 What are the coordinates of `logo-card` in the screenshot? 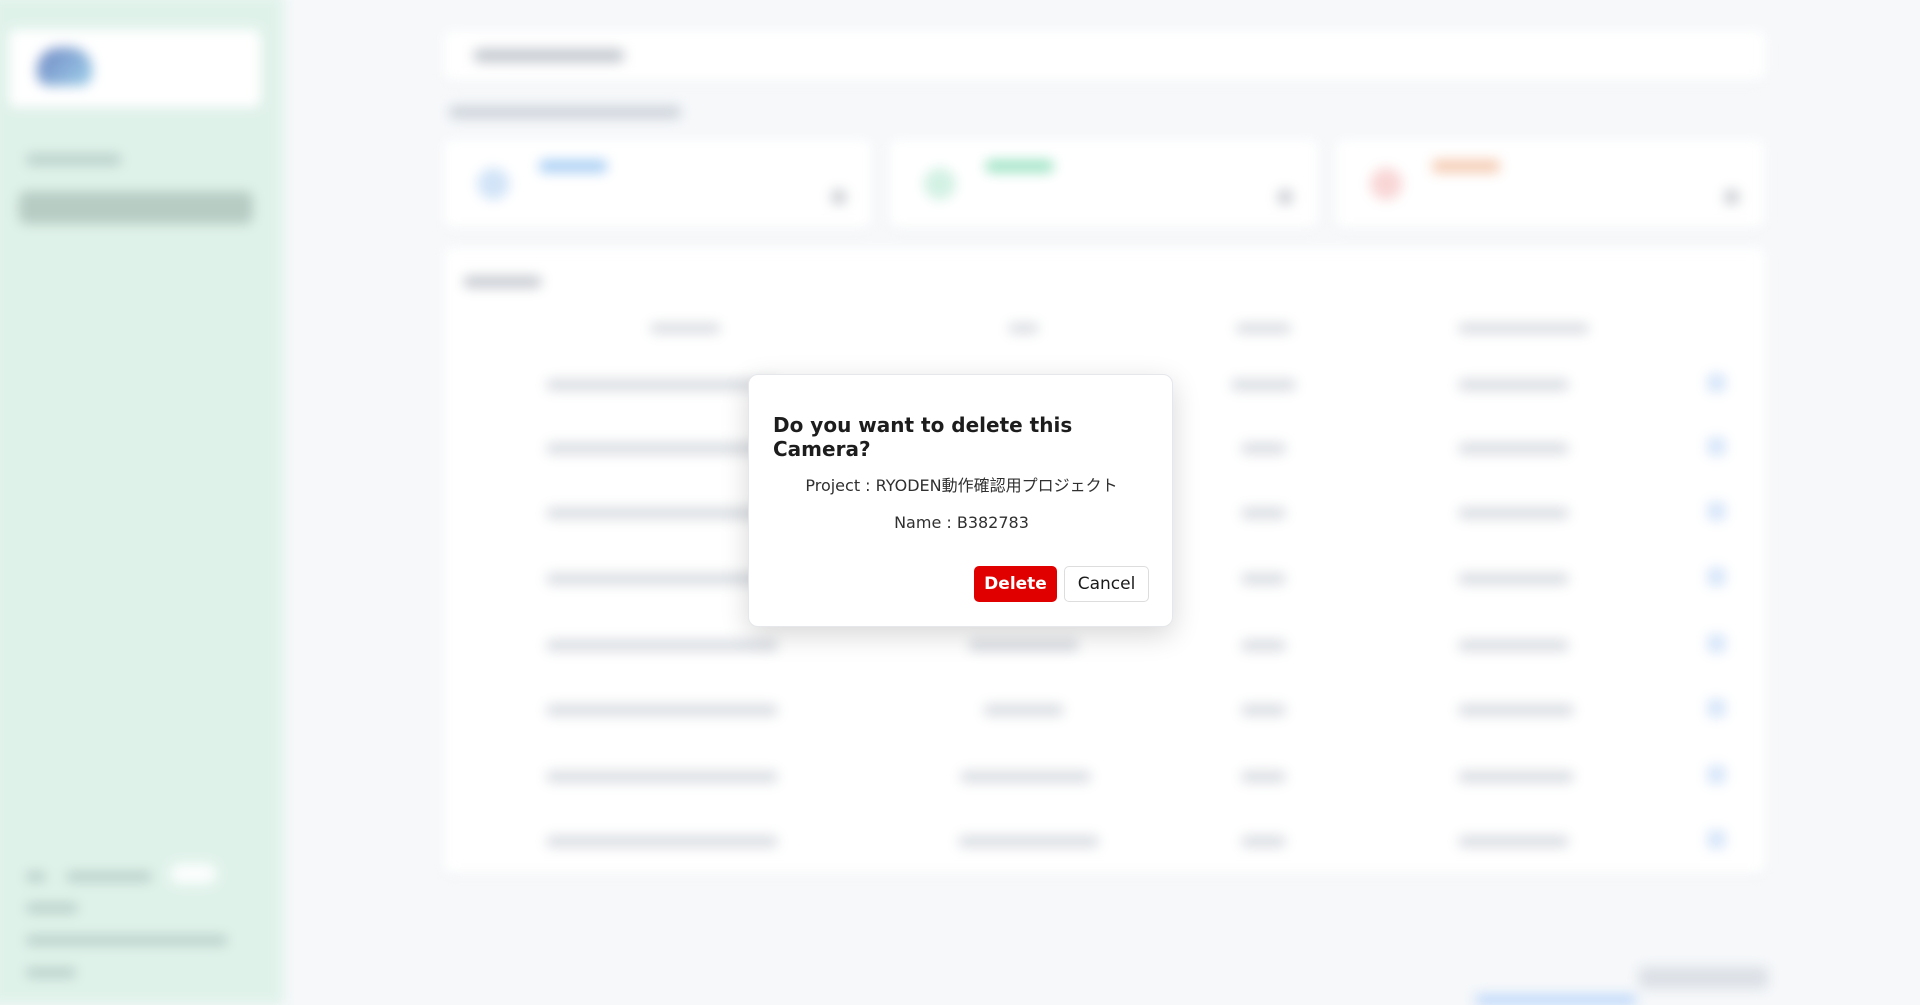 It's located at (135, 69).